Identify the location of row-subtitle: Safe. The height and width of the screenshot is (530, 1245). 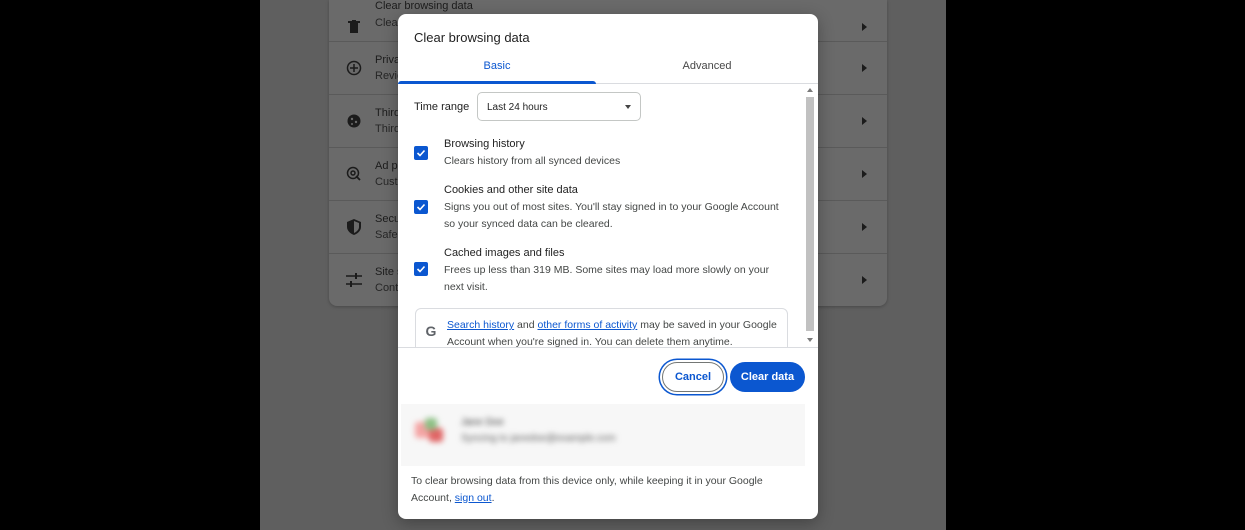
(386, 235).